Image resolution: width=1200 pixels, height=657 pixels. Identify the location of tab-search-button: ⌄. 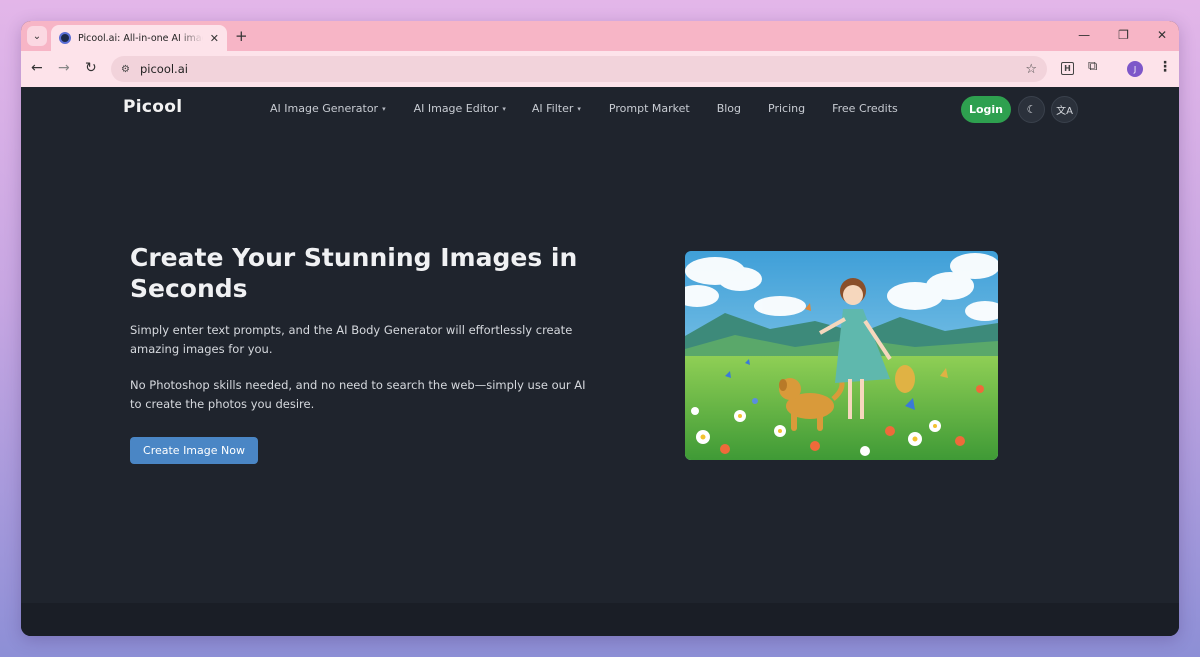
(37, 36).